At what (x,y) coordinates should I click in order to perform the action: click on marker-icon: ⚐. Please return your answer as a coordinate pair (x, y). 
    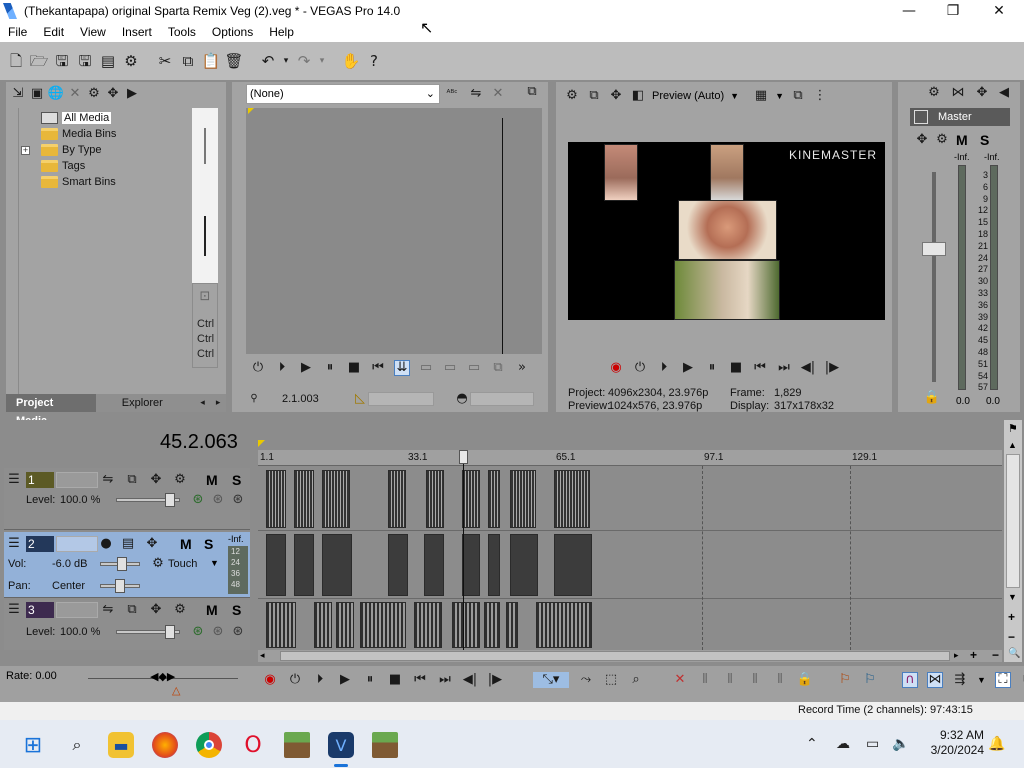
    Looking at the image, I should click on (845, 680).